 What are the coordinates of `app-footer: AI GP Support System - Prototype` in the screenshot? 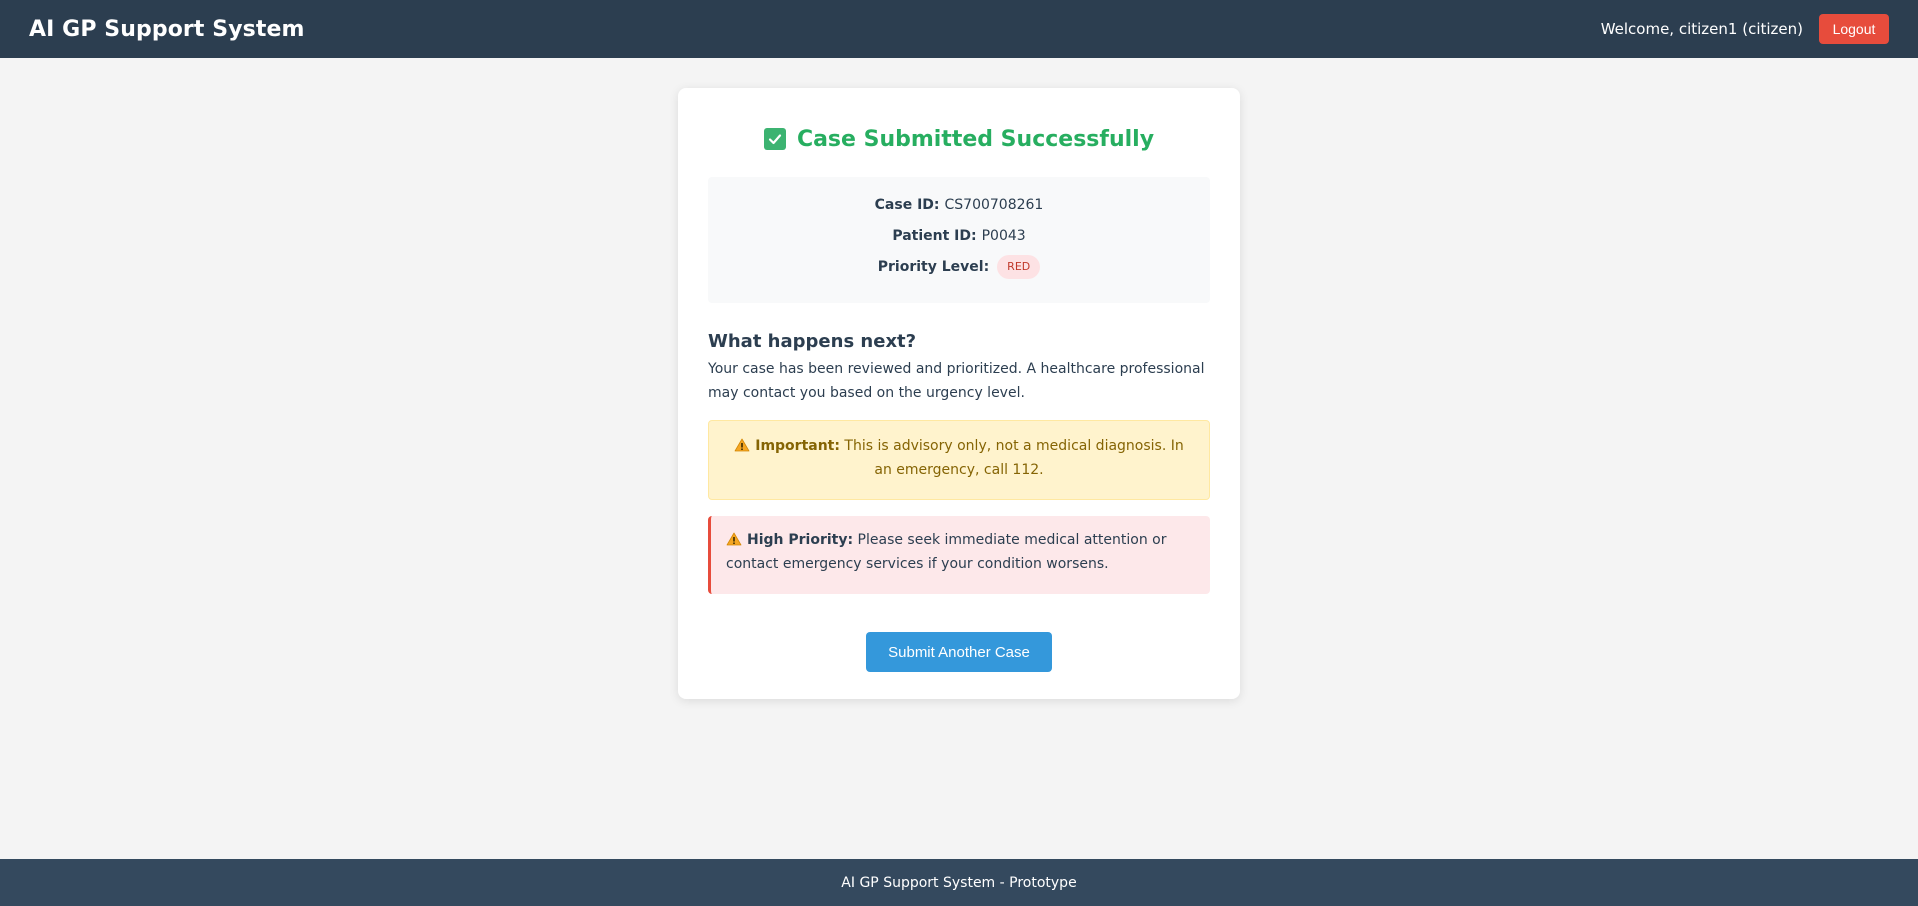 It's located at (959, 882).